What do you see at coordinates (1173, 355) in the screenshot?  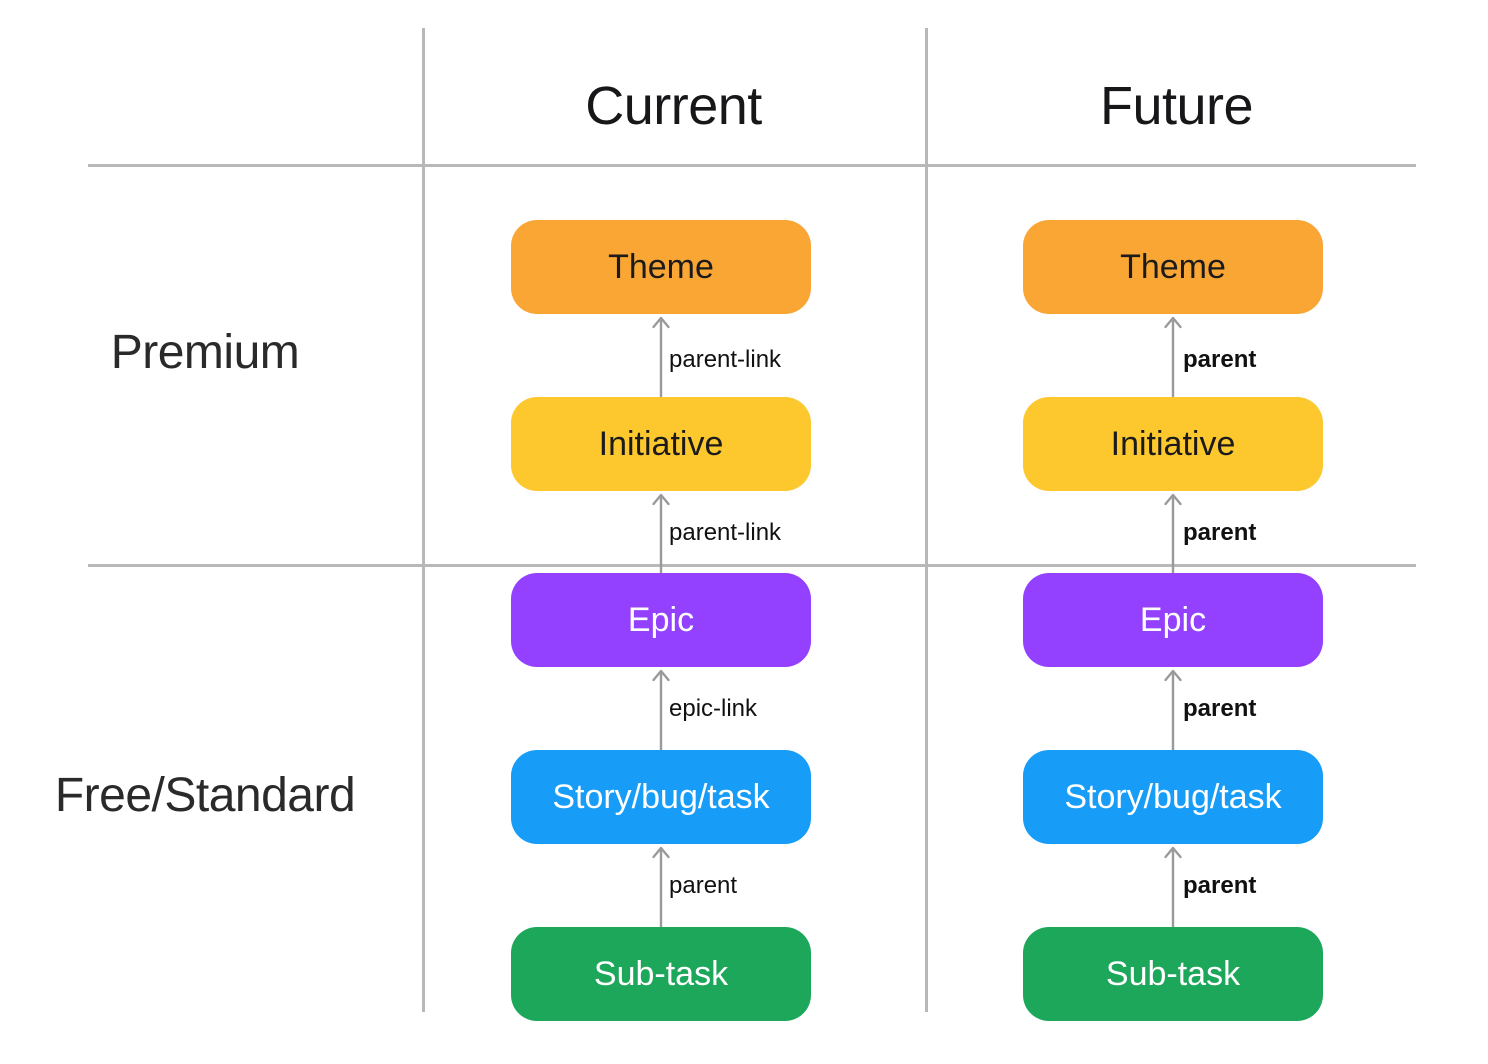 I see `arrow-future-initiative-to-theme` at bounding box center [1173, 355].